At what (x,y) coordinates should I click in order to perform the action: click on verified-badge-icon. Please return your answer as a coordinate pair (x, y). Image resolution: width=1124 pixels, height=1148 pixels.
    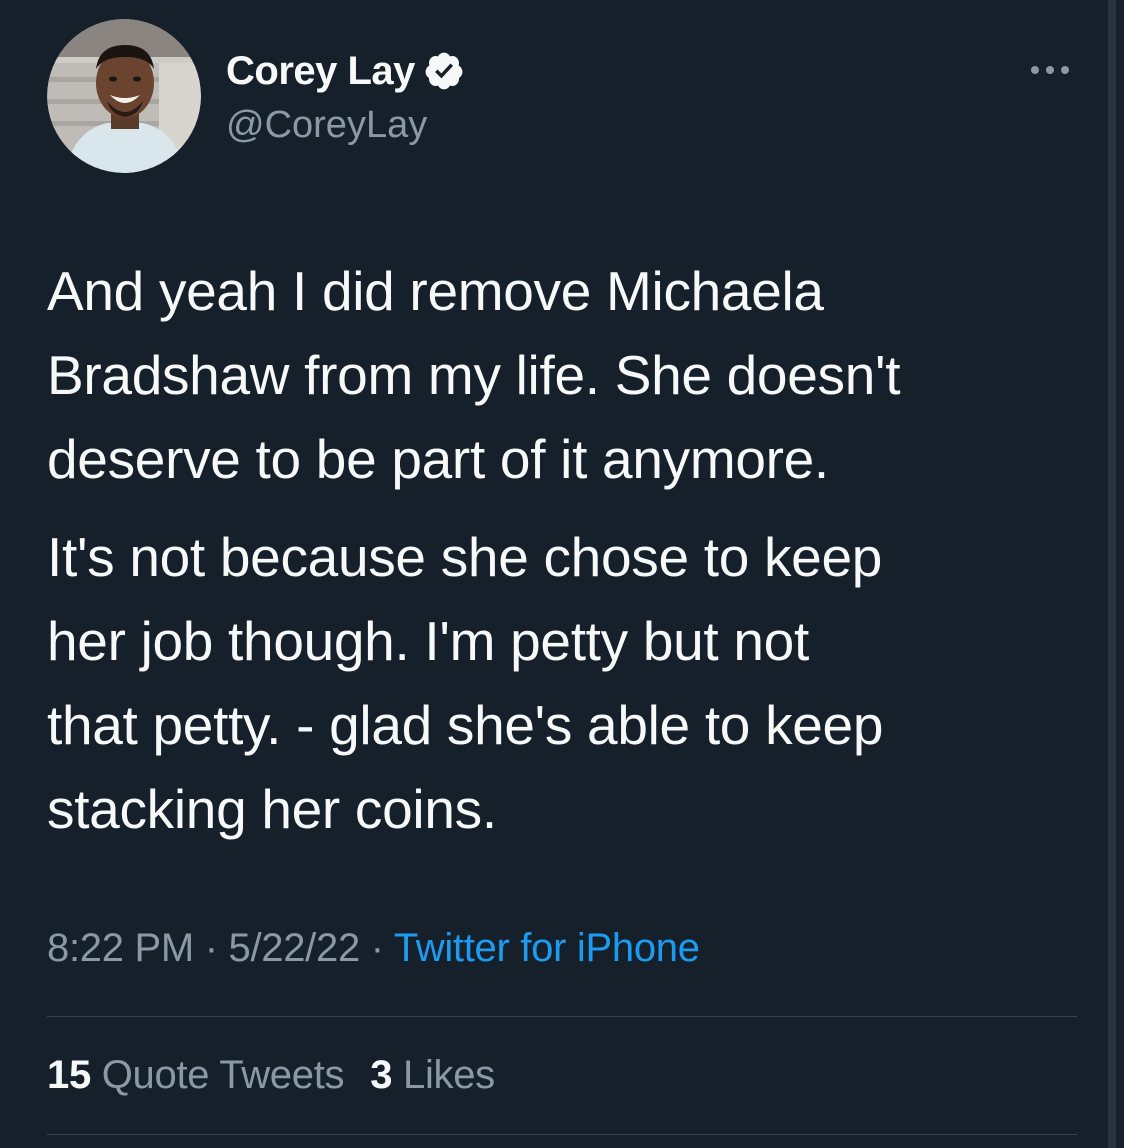
    Looking at the image, I should click on (444, 71).